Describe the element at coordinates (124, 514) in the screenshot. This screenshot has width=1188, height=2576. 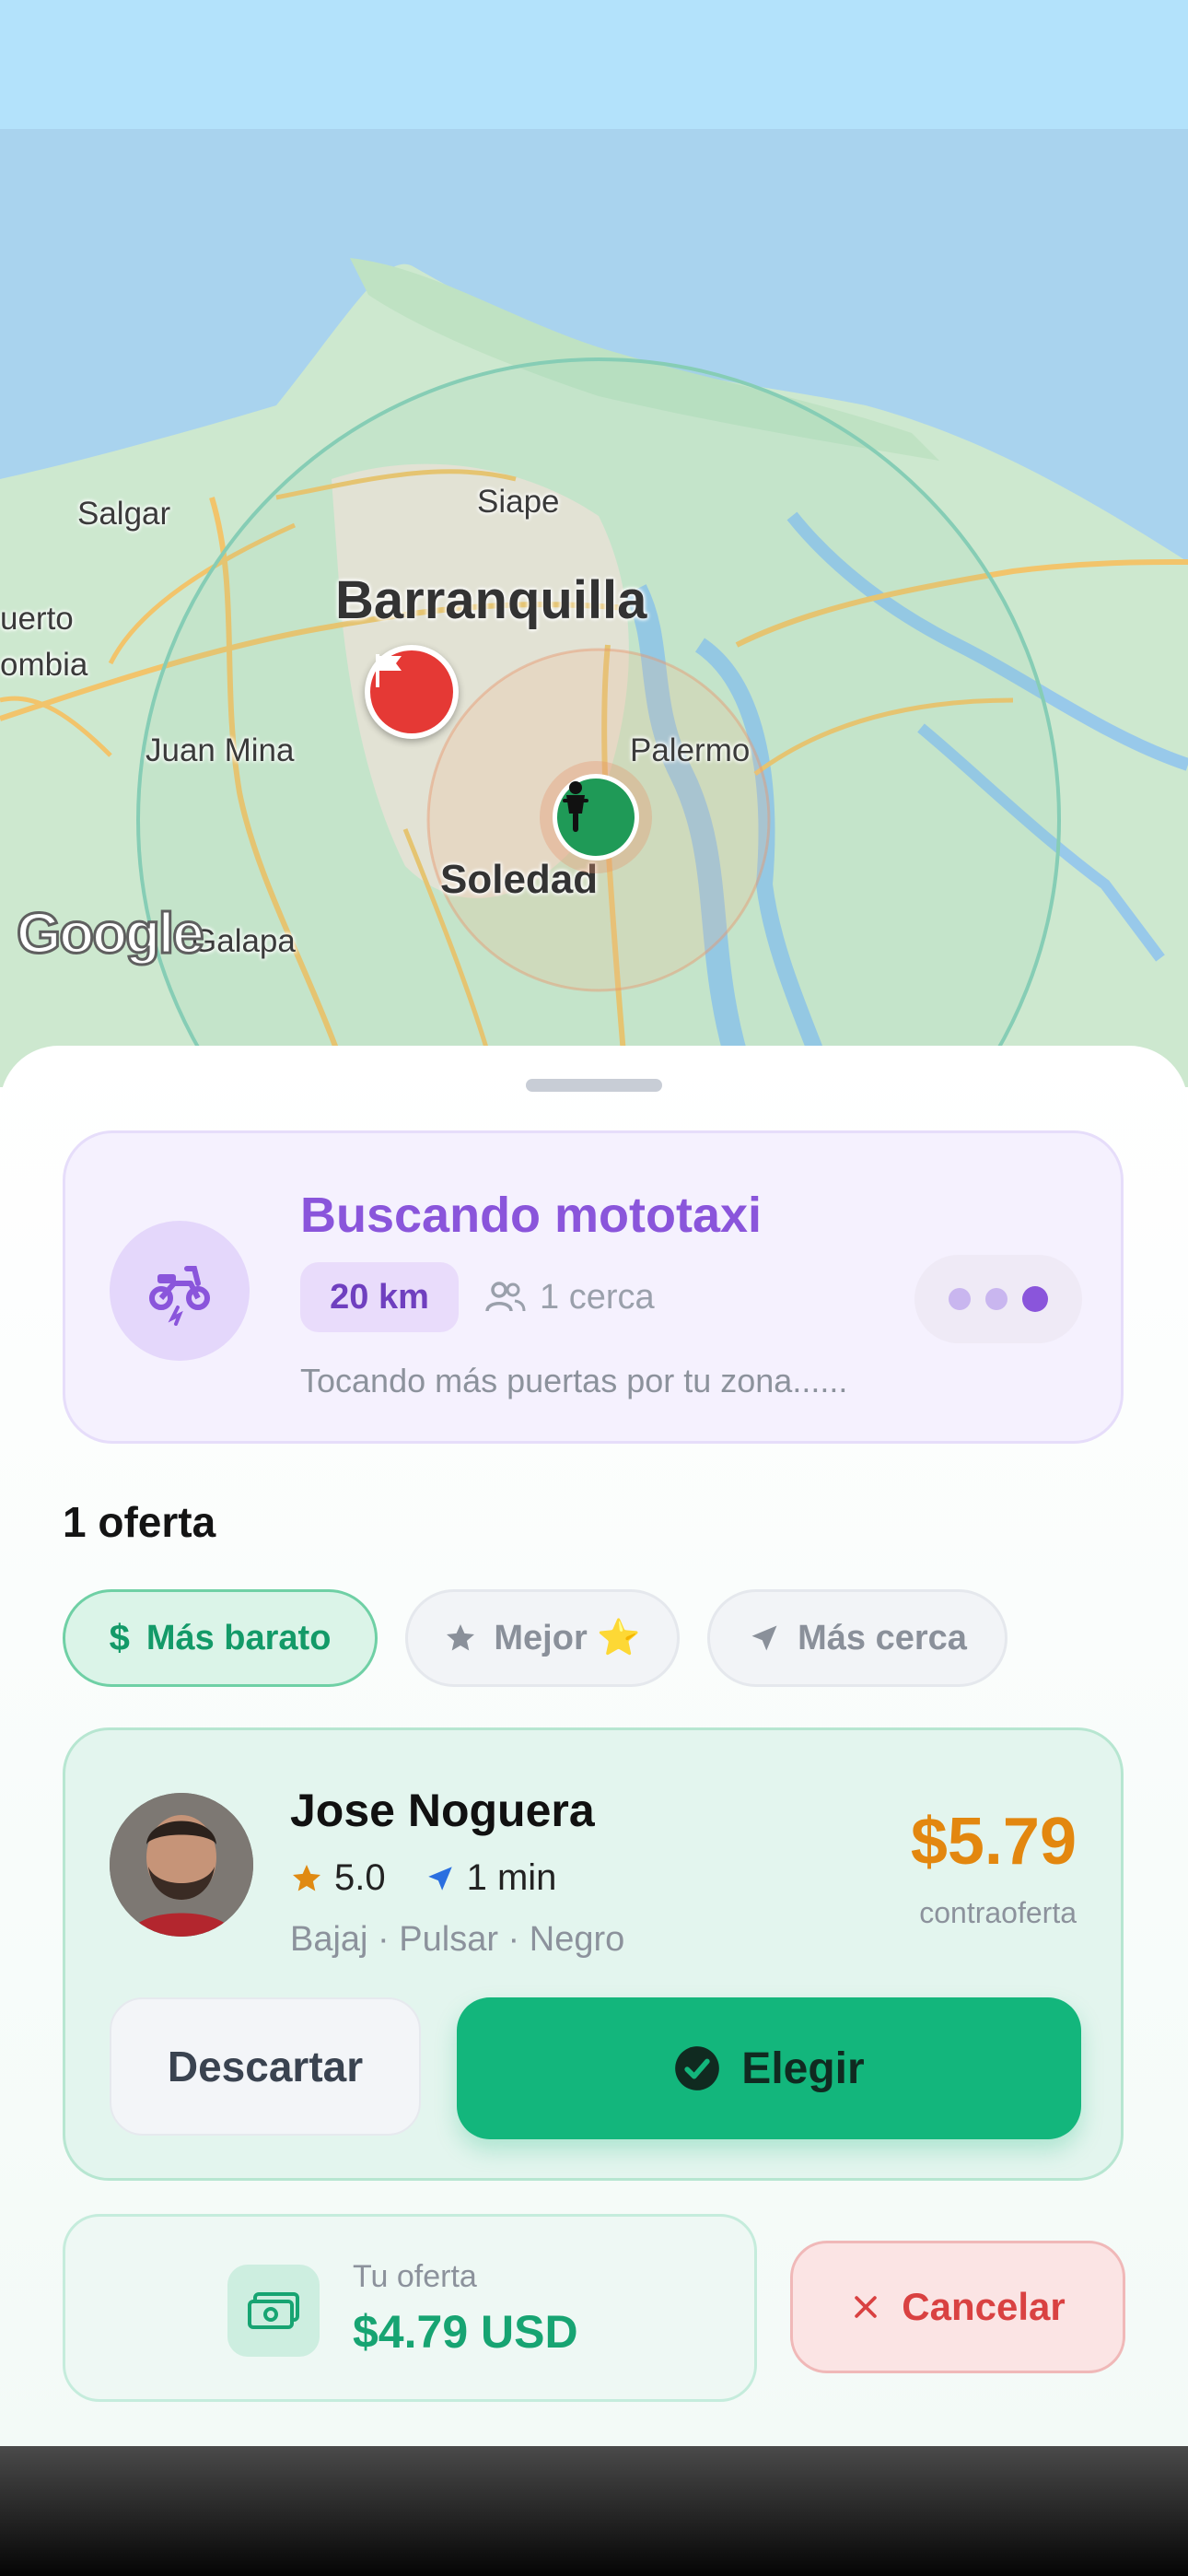
I see `map-label-salgar: Salgar` at that location.